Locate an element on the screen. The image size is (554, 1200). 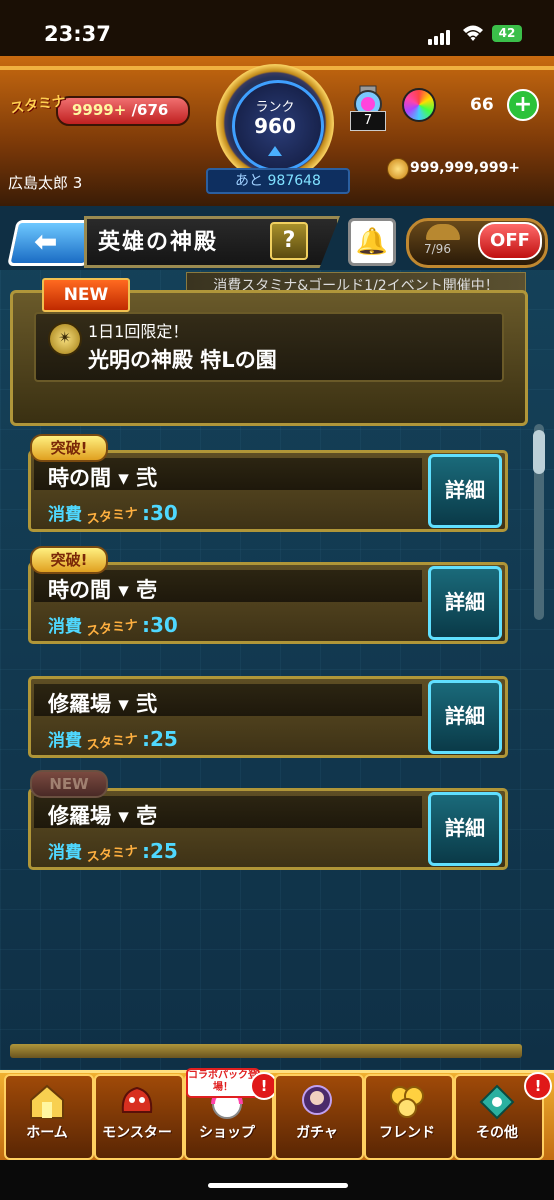
special-quest-subtitle: 1日1回限定！ is located at coordinates (138, 331).